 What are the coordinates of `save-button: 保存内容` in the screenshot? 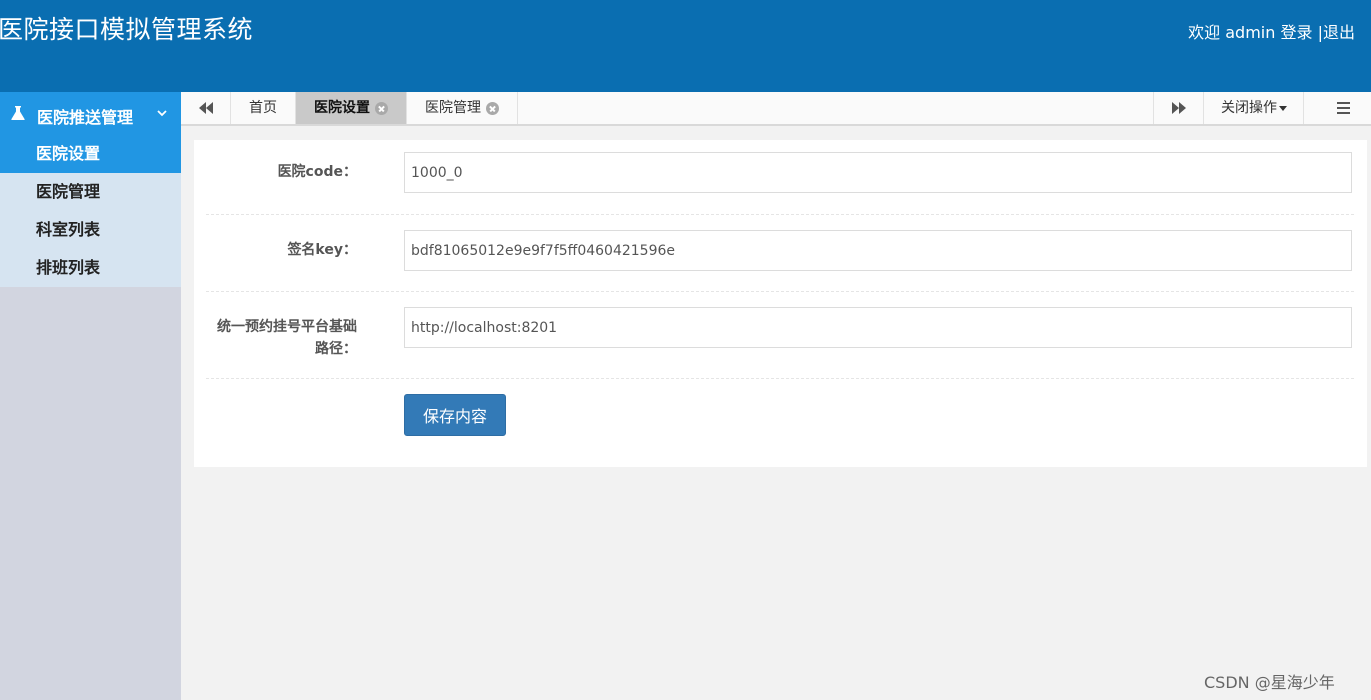 It's located at (455, 415).